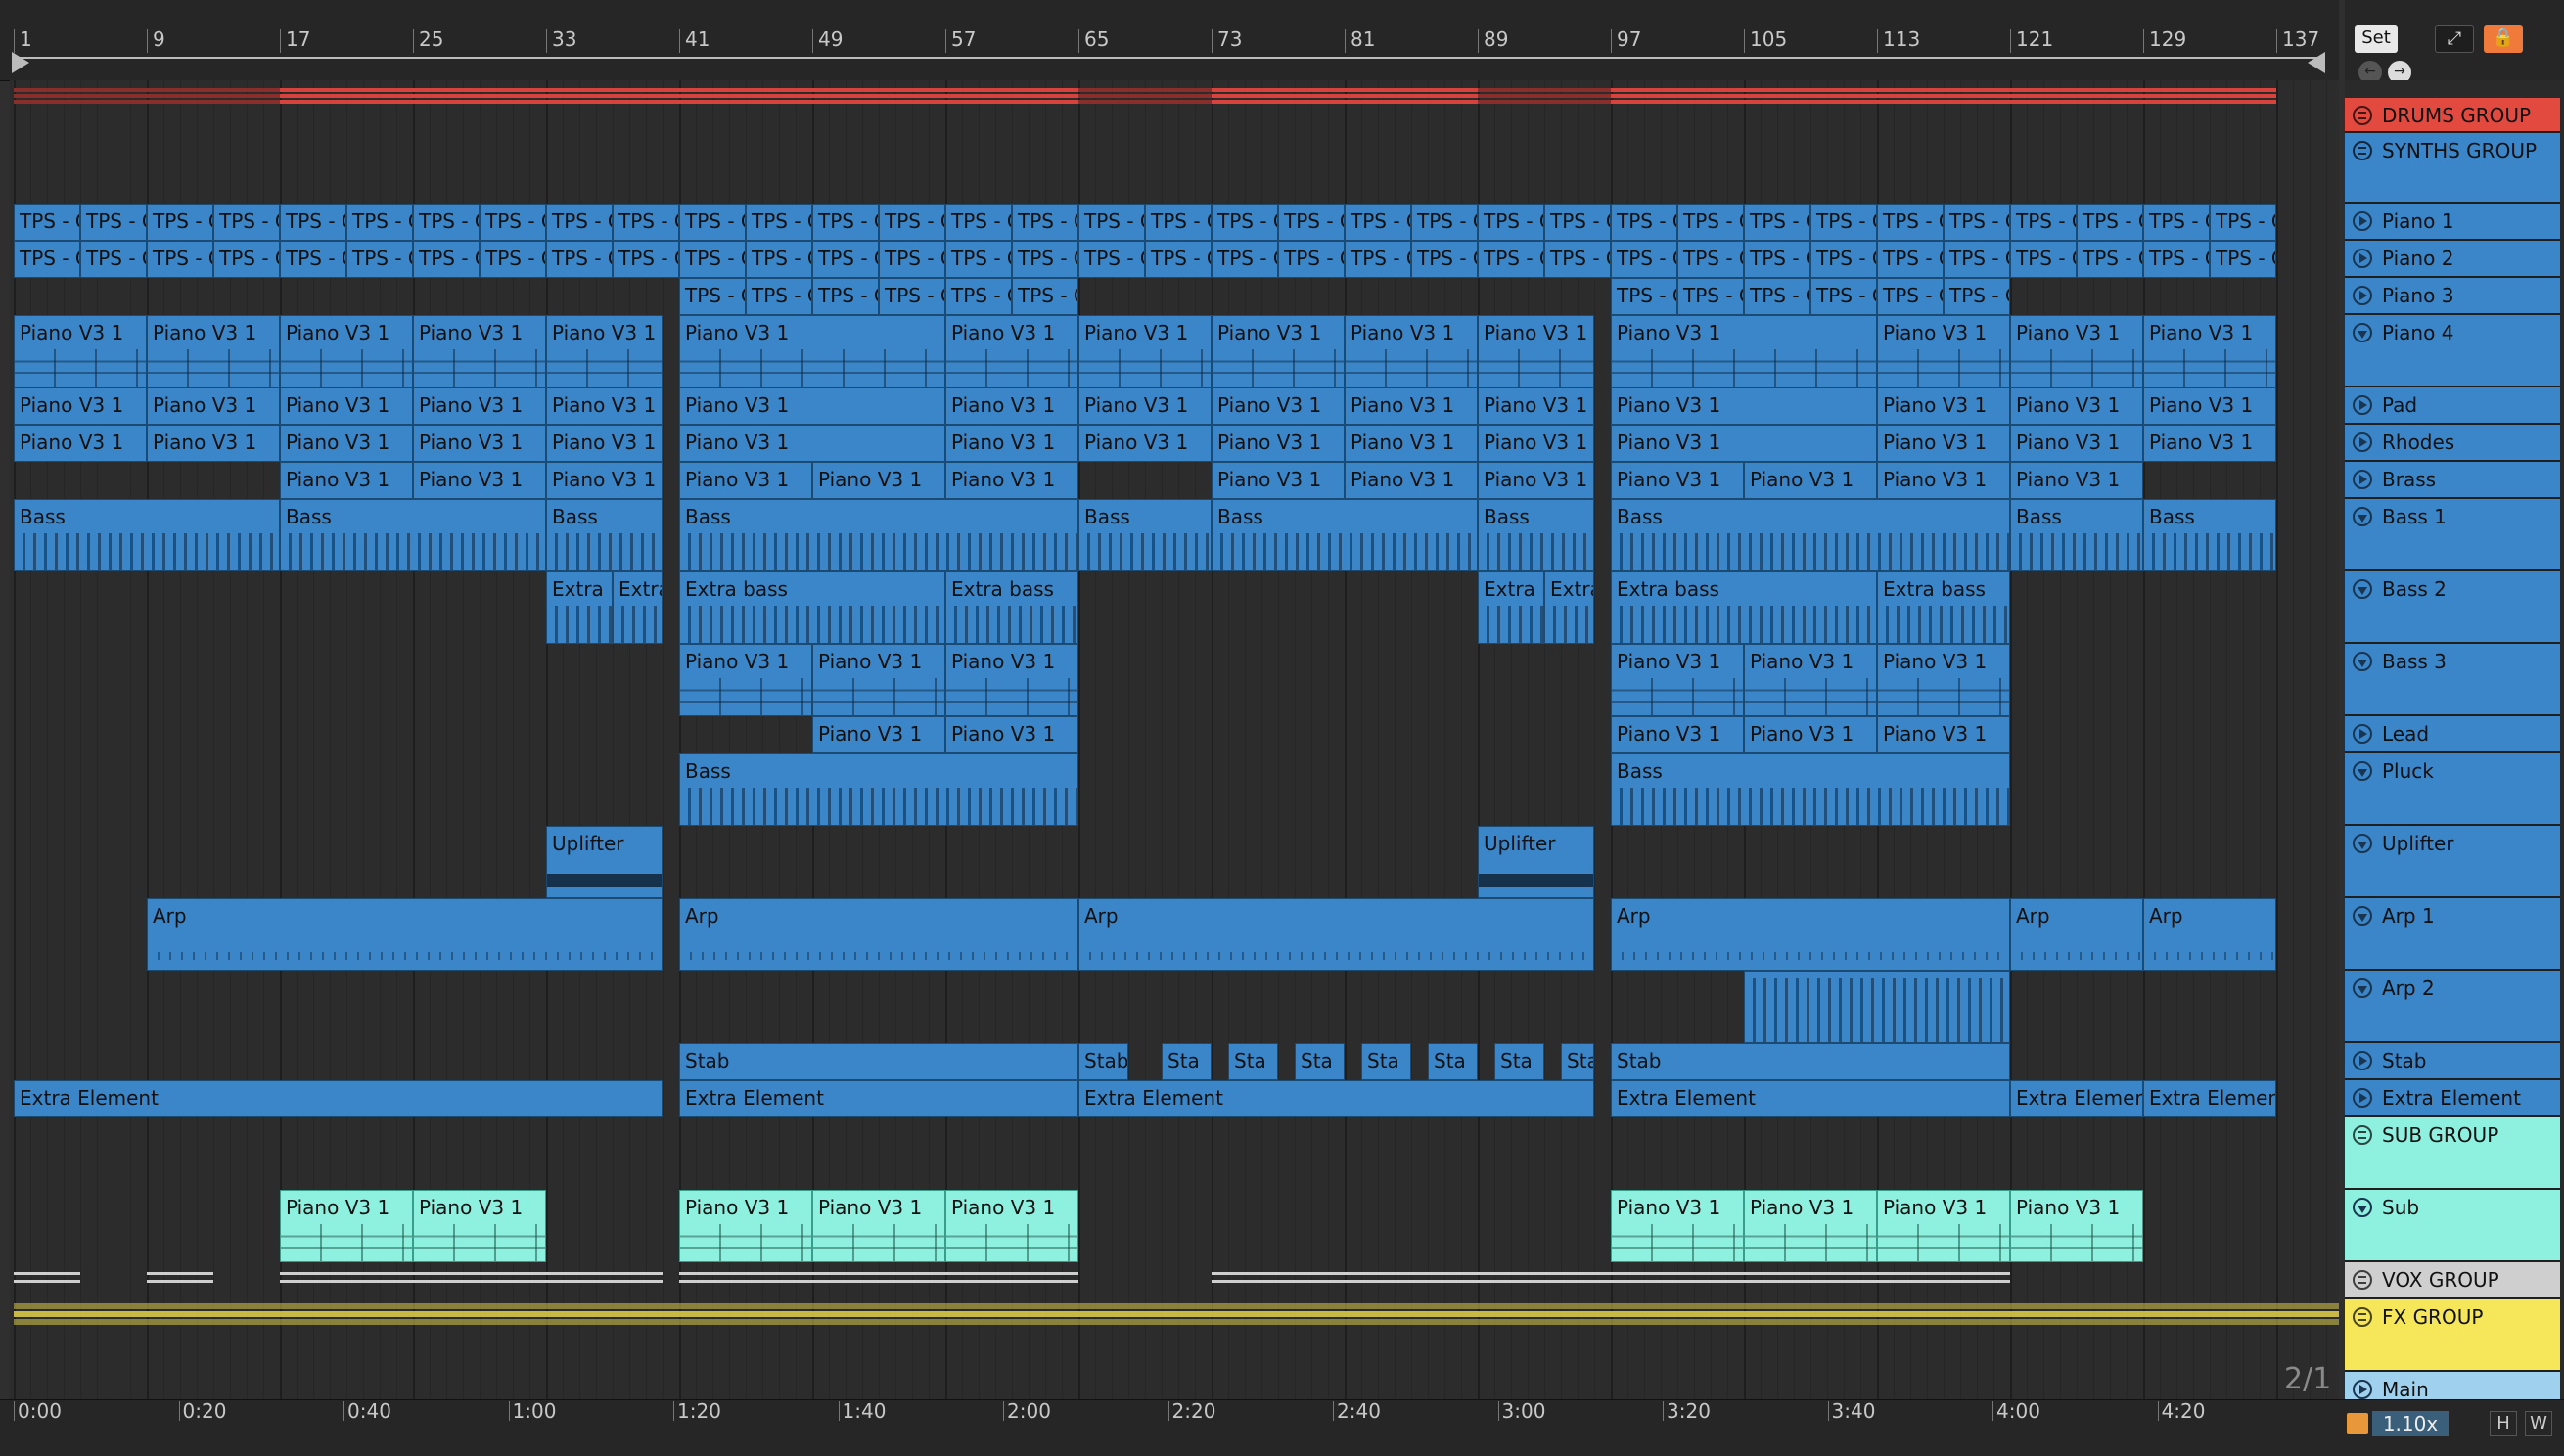  I want to click on track-header-fx-group: FX GROUP, so click(2452, 1335).